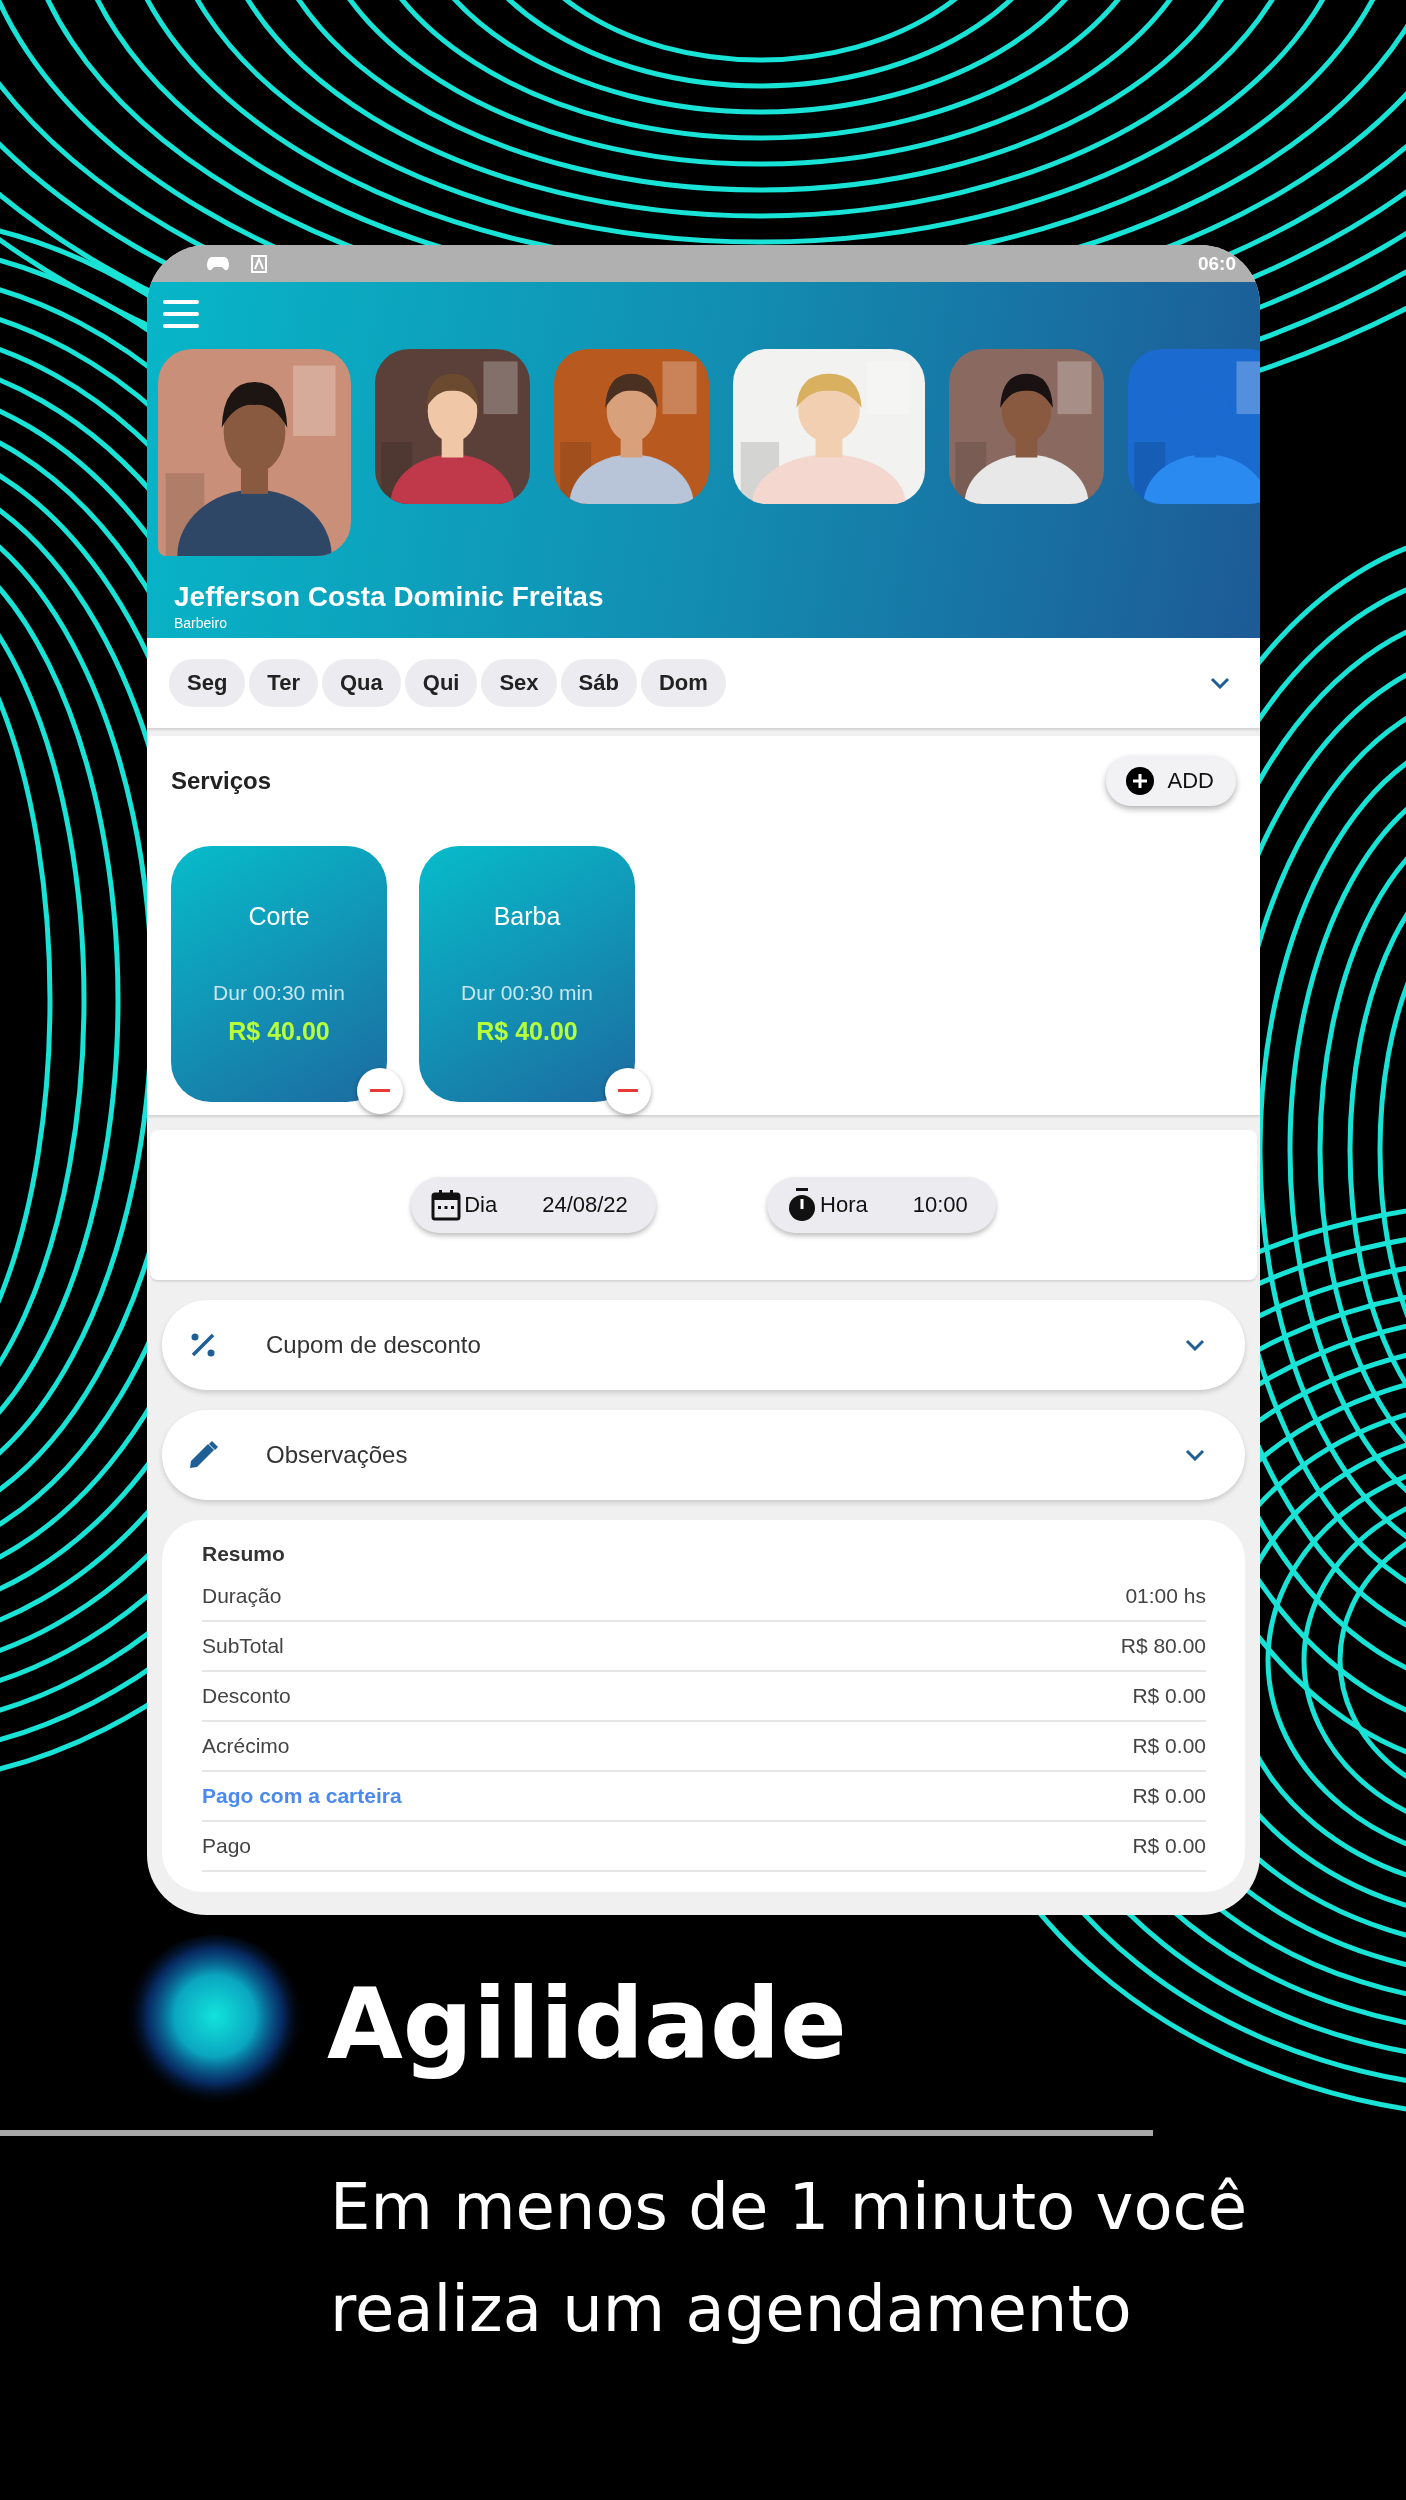  Describe the element at coordinates (283, 683) in the screenshot. I see `weekday-chip: Ter` at that location.